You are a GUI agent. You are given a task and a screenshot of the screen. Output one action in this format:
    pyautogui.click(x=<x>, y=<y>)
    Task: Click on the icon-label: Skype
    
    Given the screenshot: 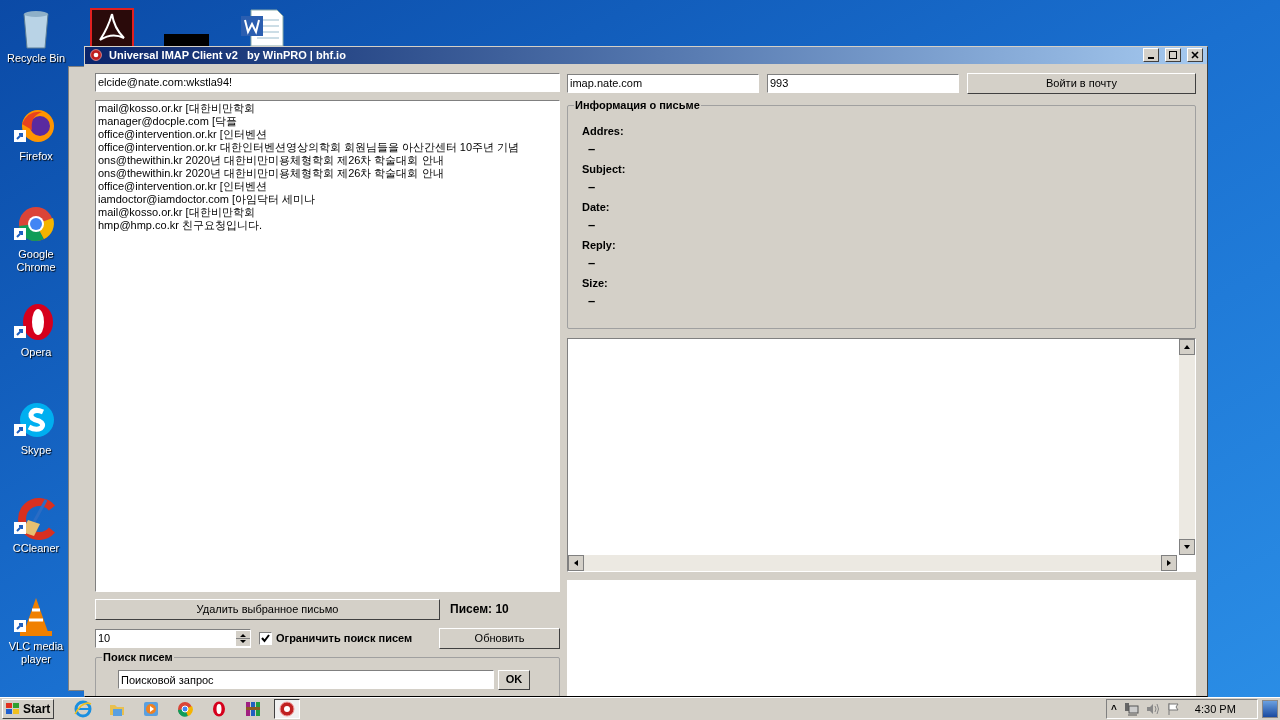 What is the action you would take?
    pyautogui.click(x=36, y=450)
    